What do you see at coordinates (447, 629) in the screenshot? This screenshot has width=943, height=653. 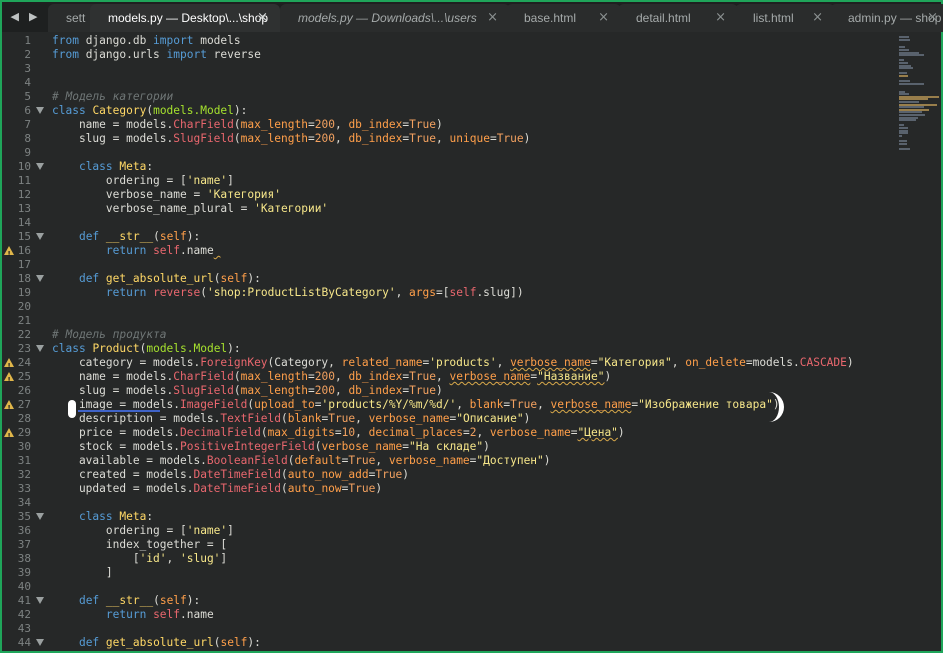 I see `code-line: 43` at bounding box center [447, 629].